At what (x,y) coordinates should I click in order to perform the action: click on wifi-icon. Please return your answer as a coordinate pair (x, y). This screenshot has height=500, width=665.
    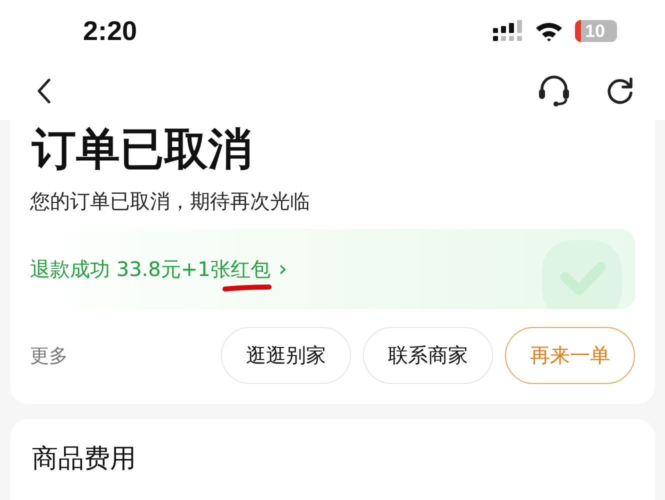
    Looking at the image, I should click on (549, 31).